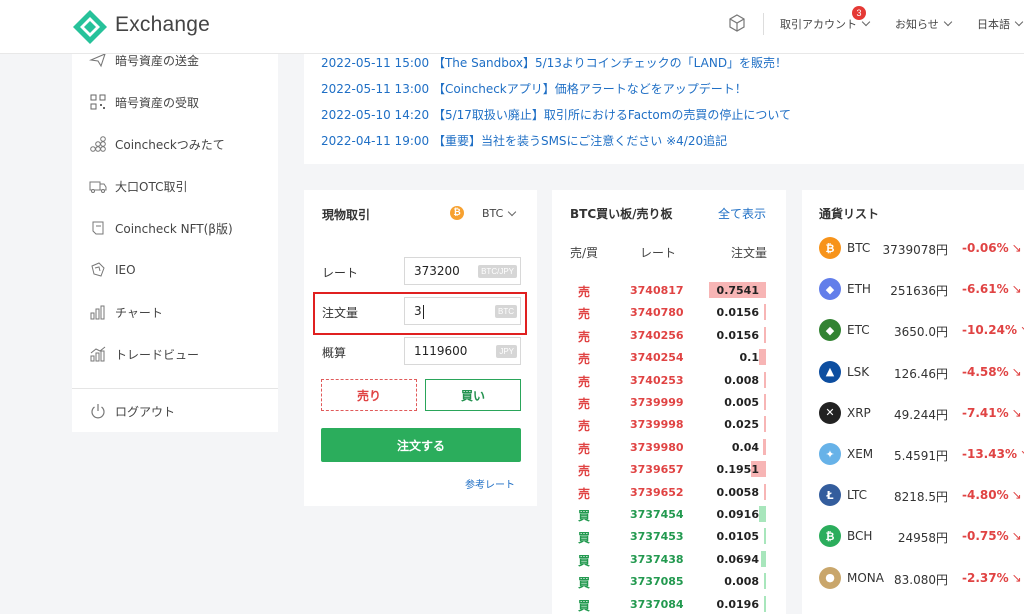  I want to click on order-book-row: 買 3737085 0.008, so click(669, 582).